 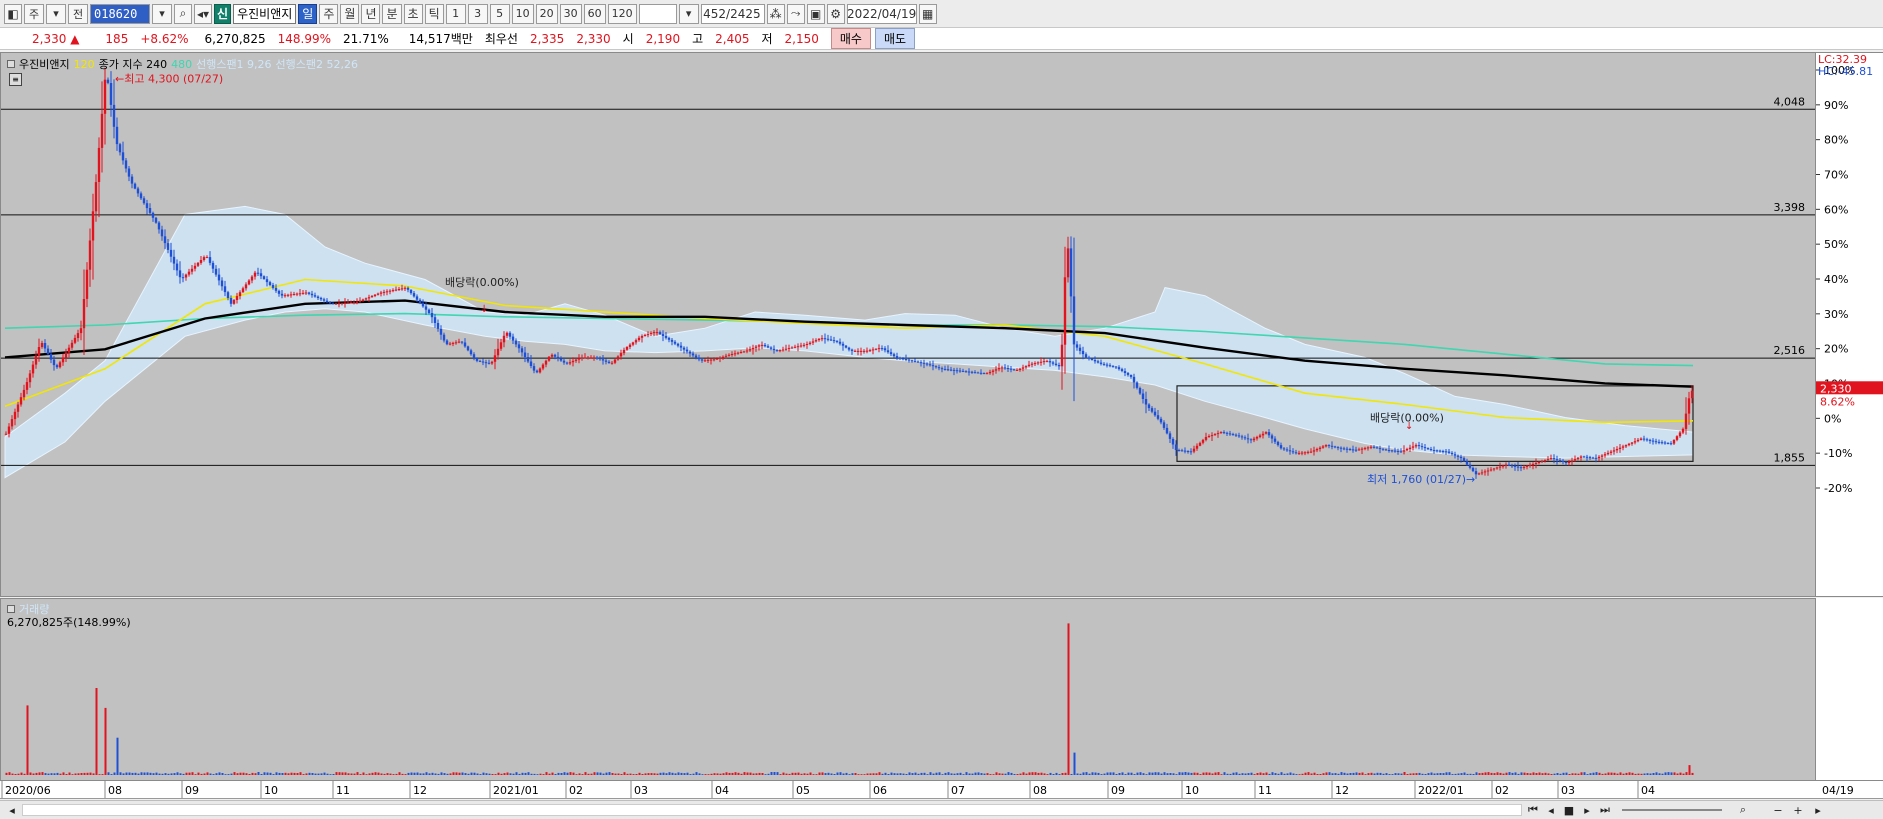 What do you see at coordinates (11, 64) in the screenshot?
I see `legend-toggle-icon` at bounding box center [11, 64].